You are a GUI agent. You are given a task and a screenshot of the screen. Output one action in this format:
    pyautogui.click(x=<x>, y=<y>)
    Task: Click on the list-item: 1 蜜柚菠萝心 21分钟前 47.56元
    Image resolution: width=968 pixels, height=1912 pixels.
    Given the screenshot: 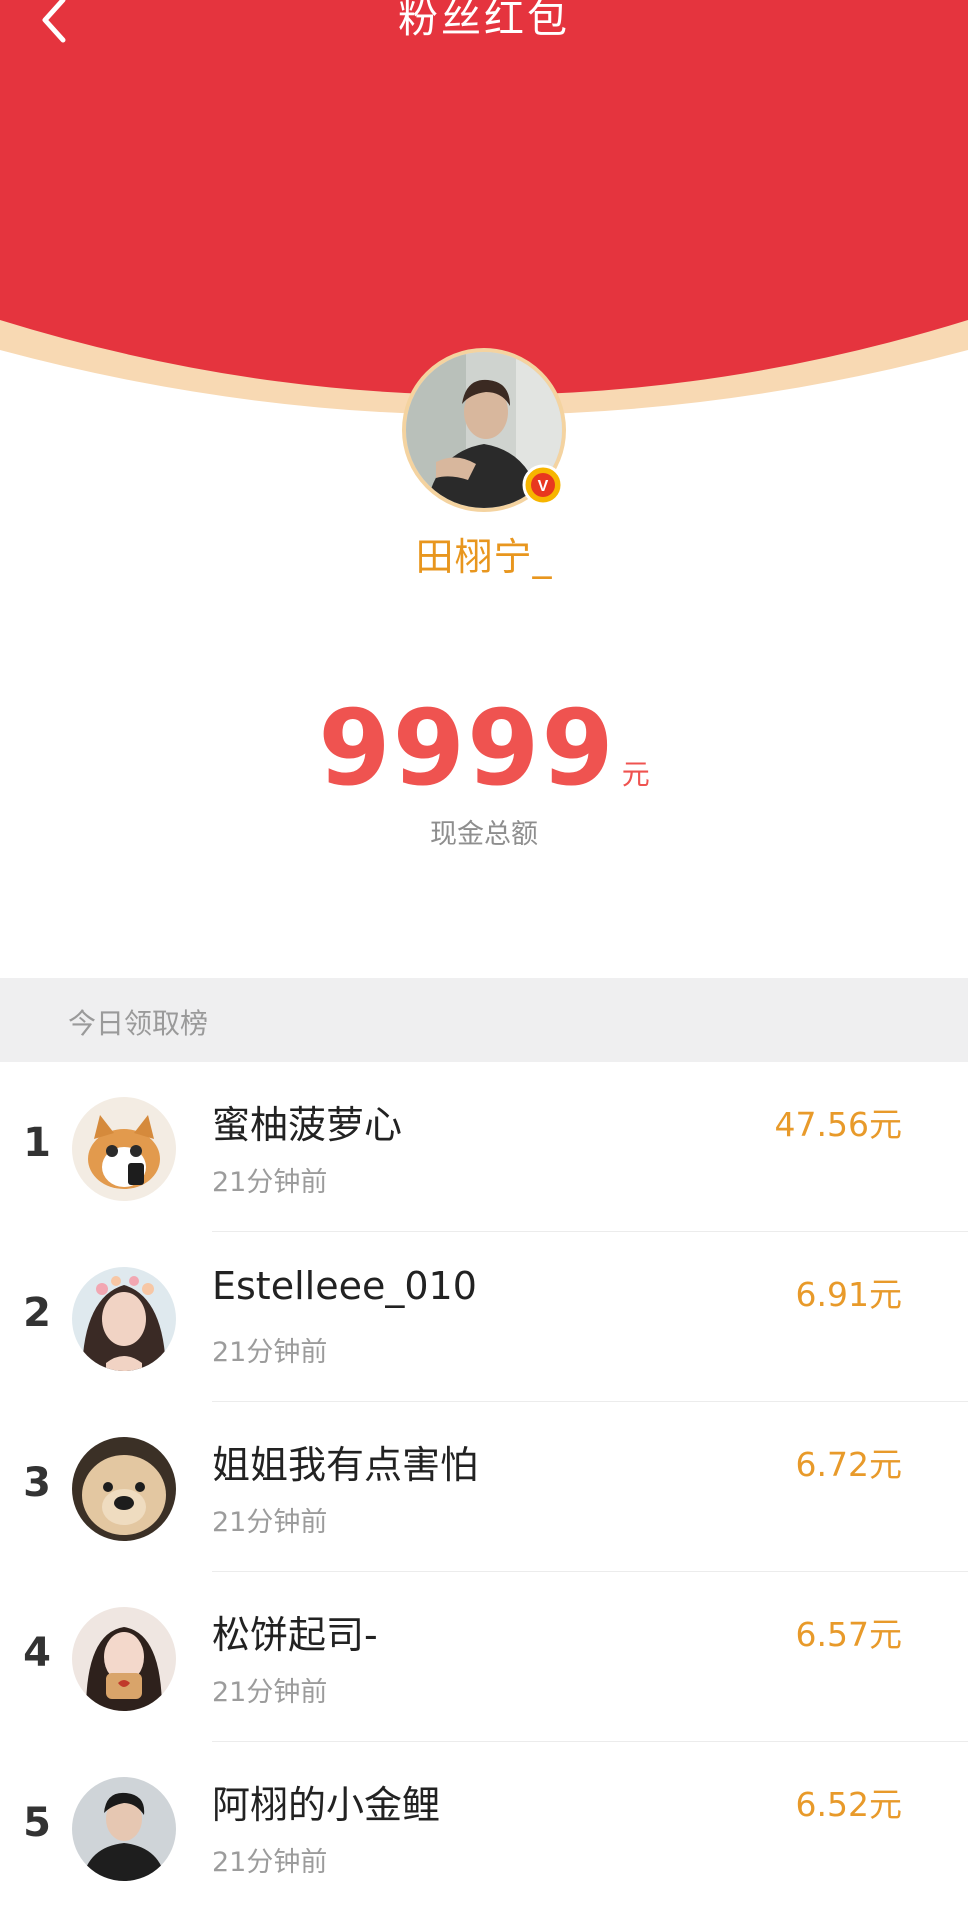 What is the action you would take?
    pyautogui.click(x=484, y=1147)
    